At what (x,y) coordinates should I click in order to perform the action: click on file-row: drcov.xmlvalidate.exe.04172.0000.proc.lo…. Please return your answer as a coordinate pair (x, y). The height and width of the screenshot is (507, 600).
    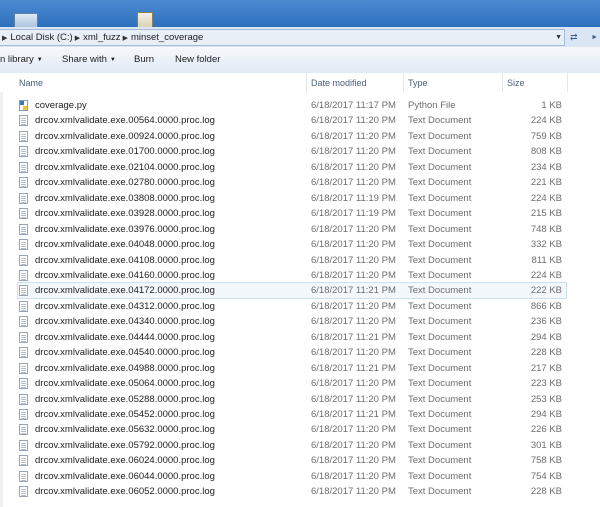
    Looking at the image, I should click on (292, 291).